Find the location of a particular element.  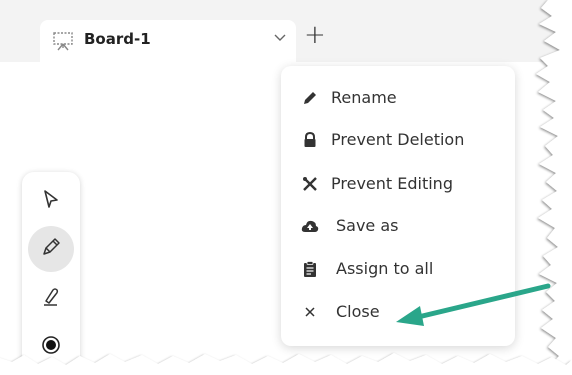

menu-item-label: Assign to all is located at coordinates (385, 268).